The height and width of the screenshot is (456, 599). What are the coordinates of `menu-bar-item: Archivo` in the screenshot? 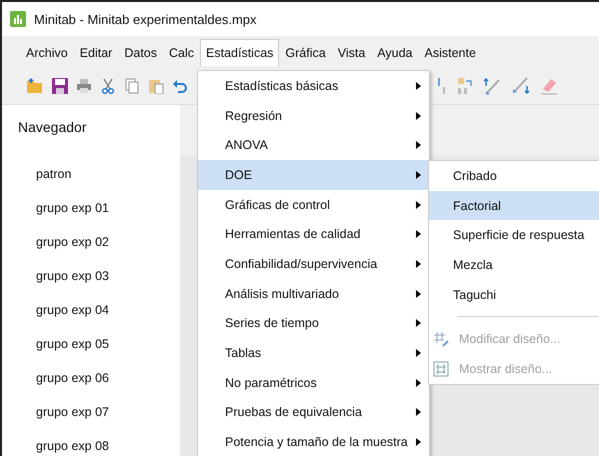 It's located at (47, 52).